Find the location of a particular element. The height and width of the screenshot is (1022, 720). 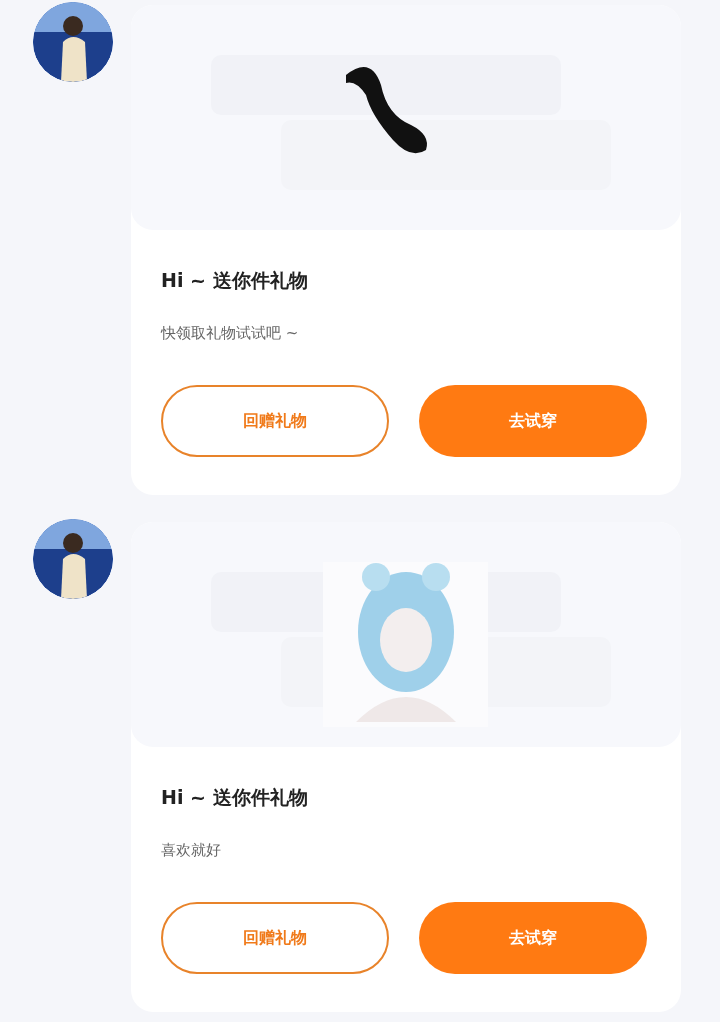

message-text: 快领取礼物试试吧 ~ is located at coordinates (230, 333).